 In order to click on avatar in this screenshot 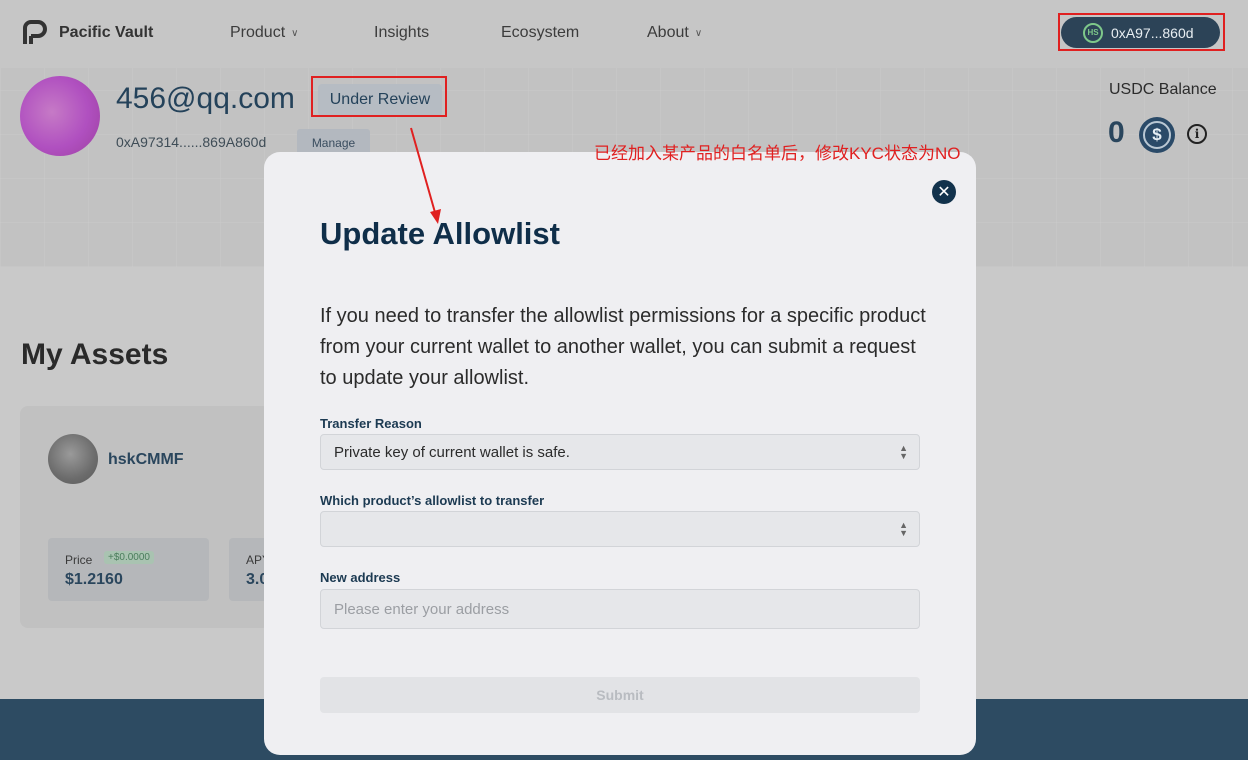, I will do `click(60, 116)`.